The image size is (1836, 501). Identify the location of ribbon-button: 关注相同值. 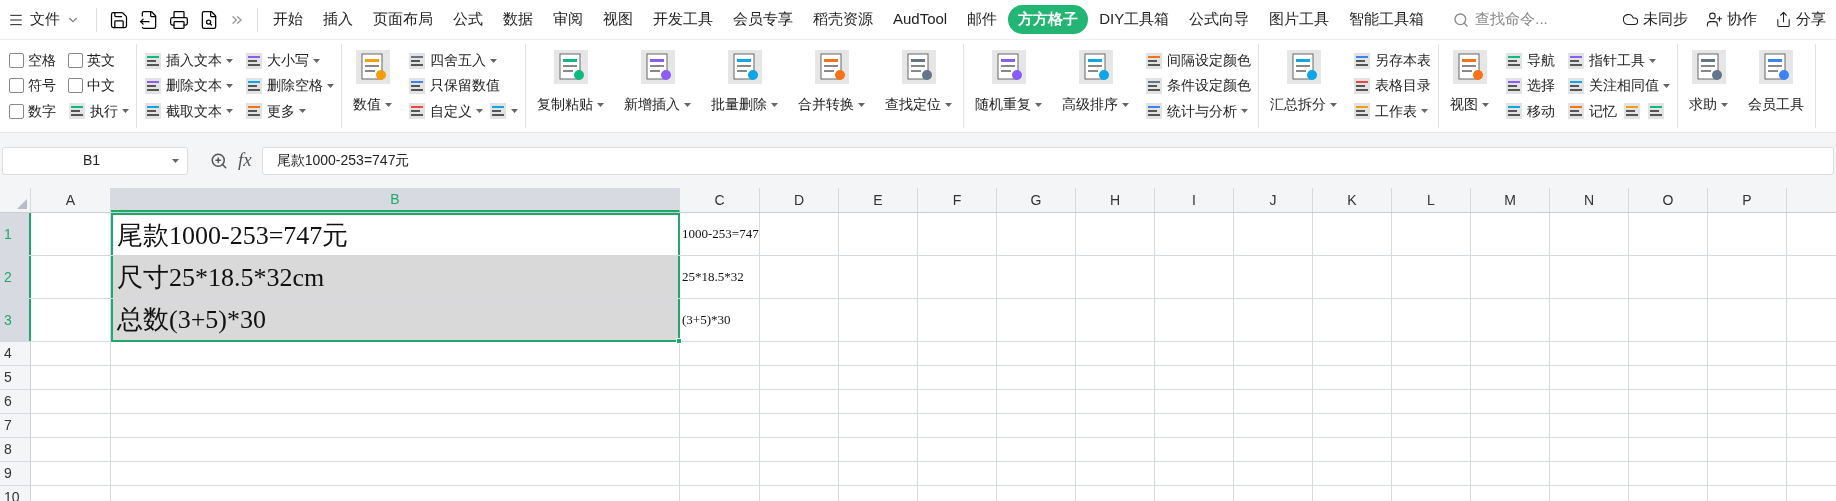
(1618, 86).